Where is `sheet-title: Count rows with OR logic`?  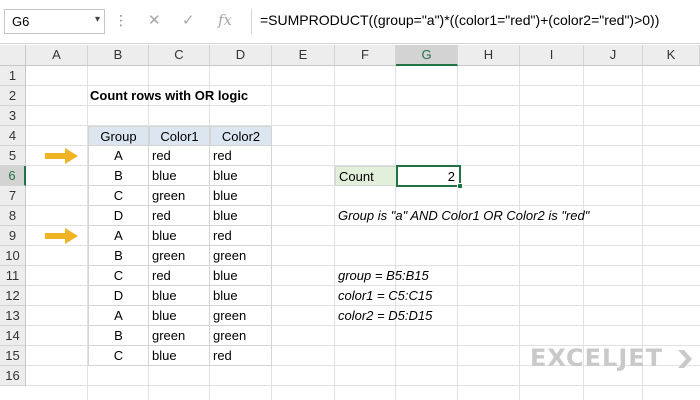 sheet-title: Count rows with OR logic is located at coordinates (169, 95).